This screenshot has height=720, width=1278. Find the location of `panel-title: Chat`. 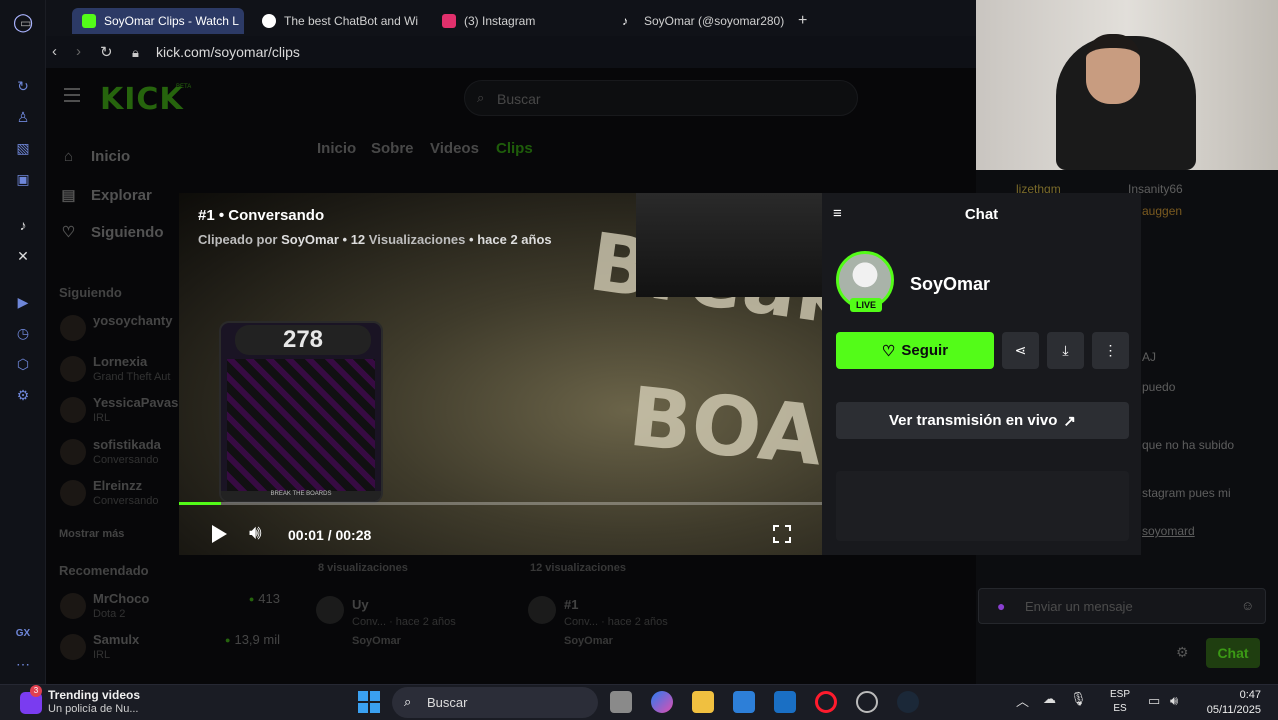

panel-title: Chat is located at coordinates (981, 214).